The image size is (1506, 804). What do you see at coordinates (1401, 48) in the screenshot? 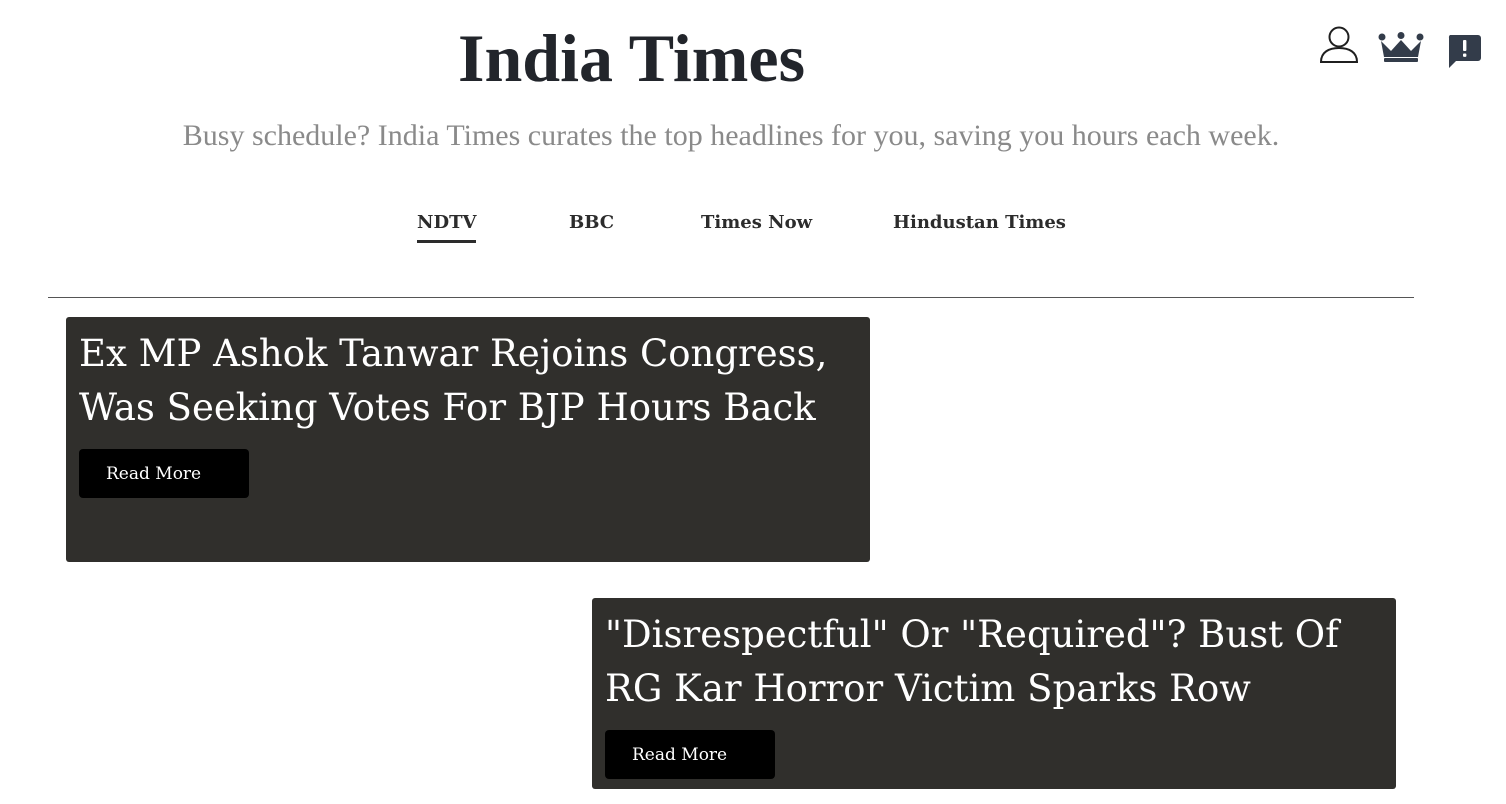
I see `crown-icon` at bounding box center [1401, 48].